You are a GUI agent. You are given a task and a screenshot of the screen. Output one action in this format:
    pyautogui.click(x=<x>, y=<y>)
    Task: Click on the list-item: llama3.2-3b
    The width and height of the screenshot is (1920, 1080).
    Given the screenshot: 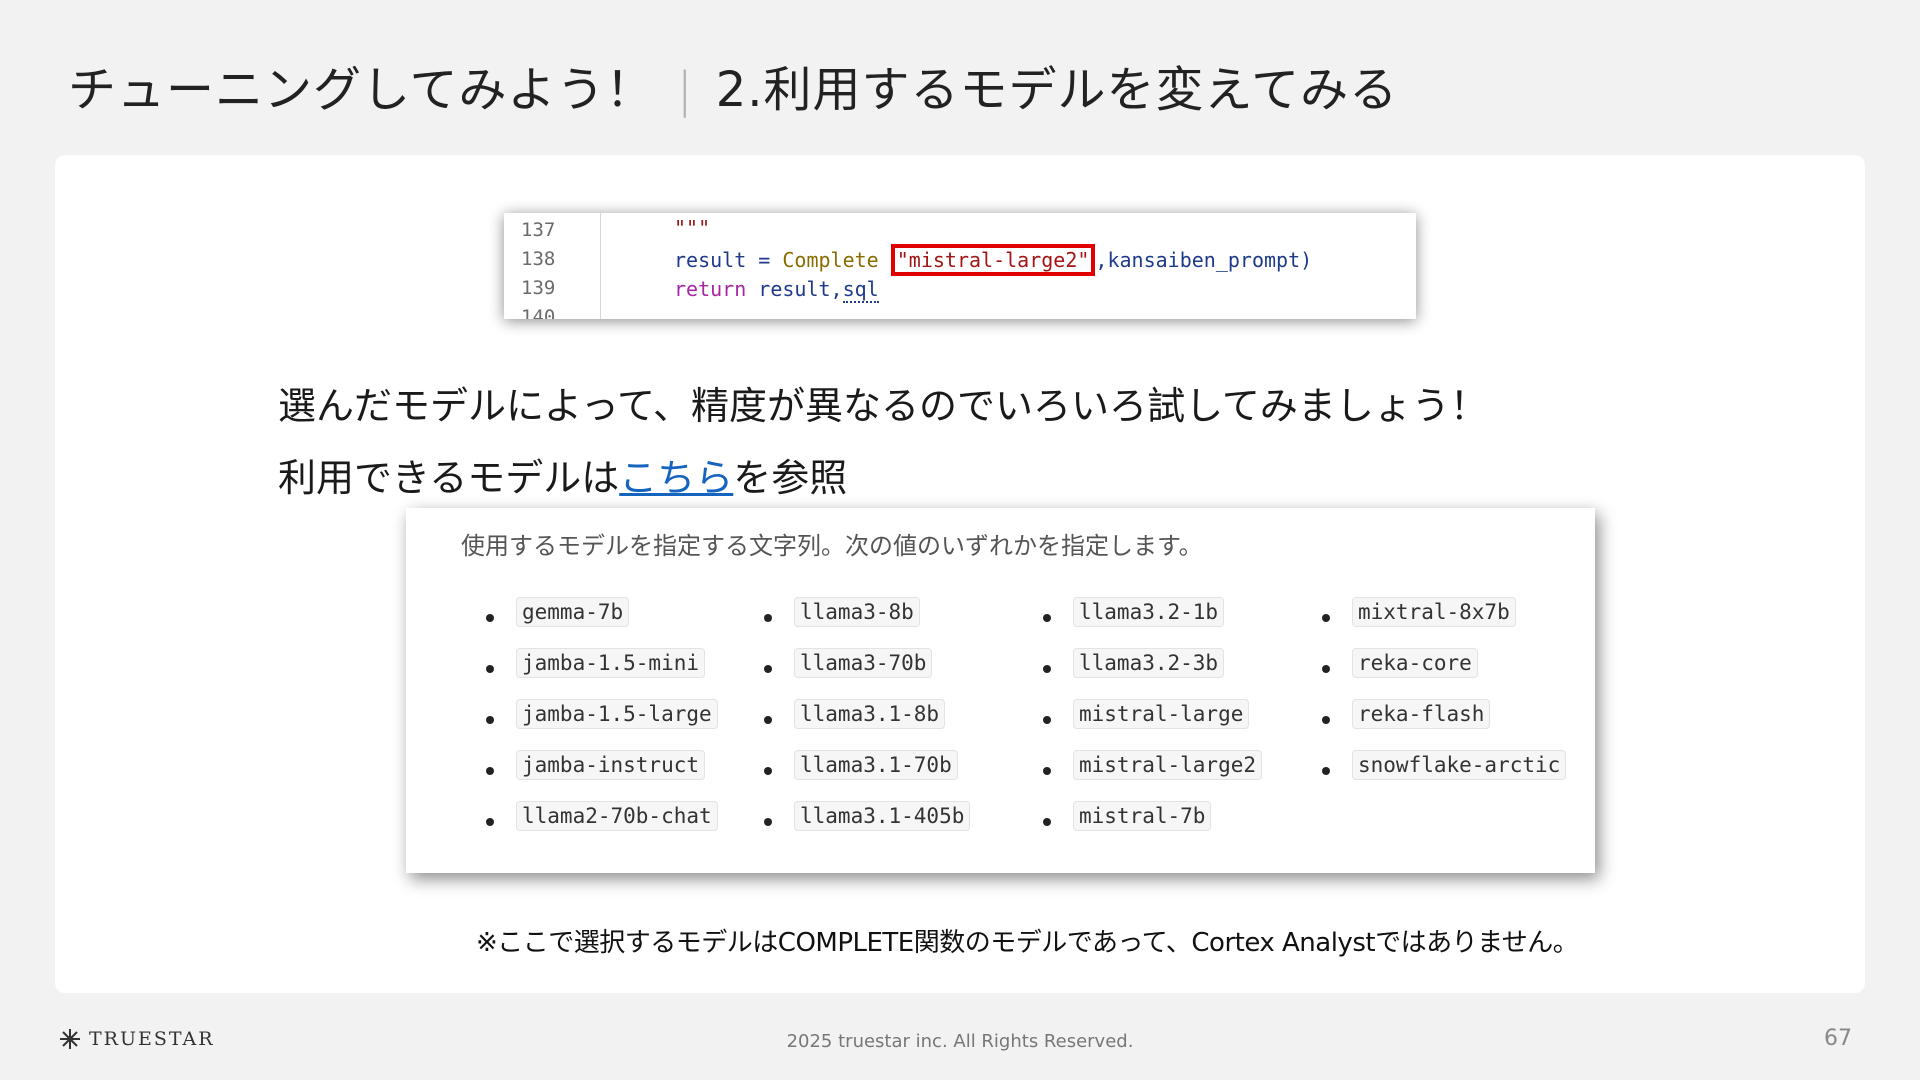 What is the action you would take?
    pyautogui.click(x=1152, y=675)
    